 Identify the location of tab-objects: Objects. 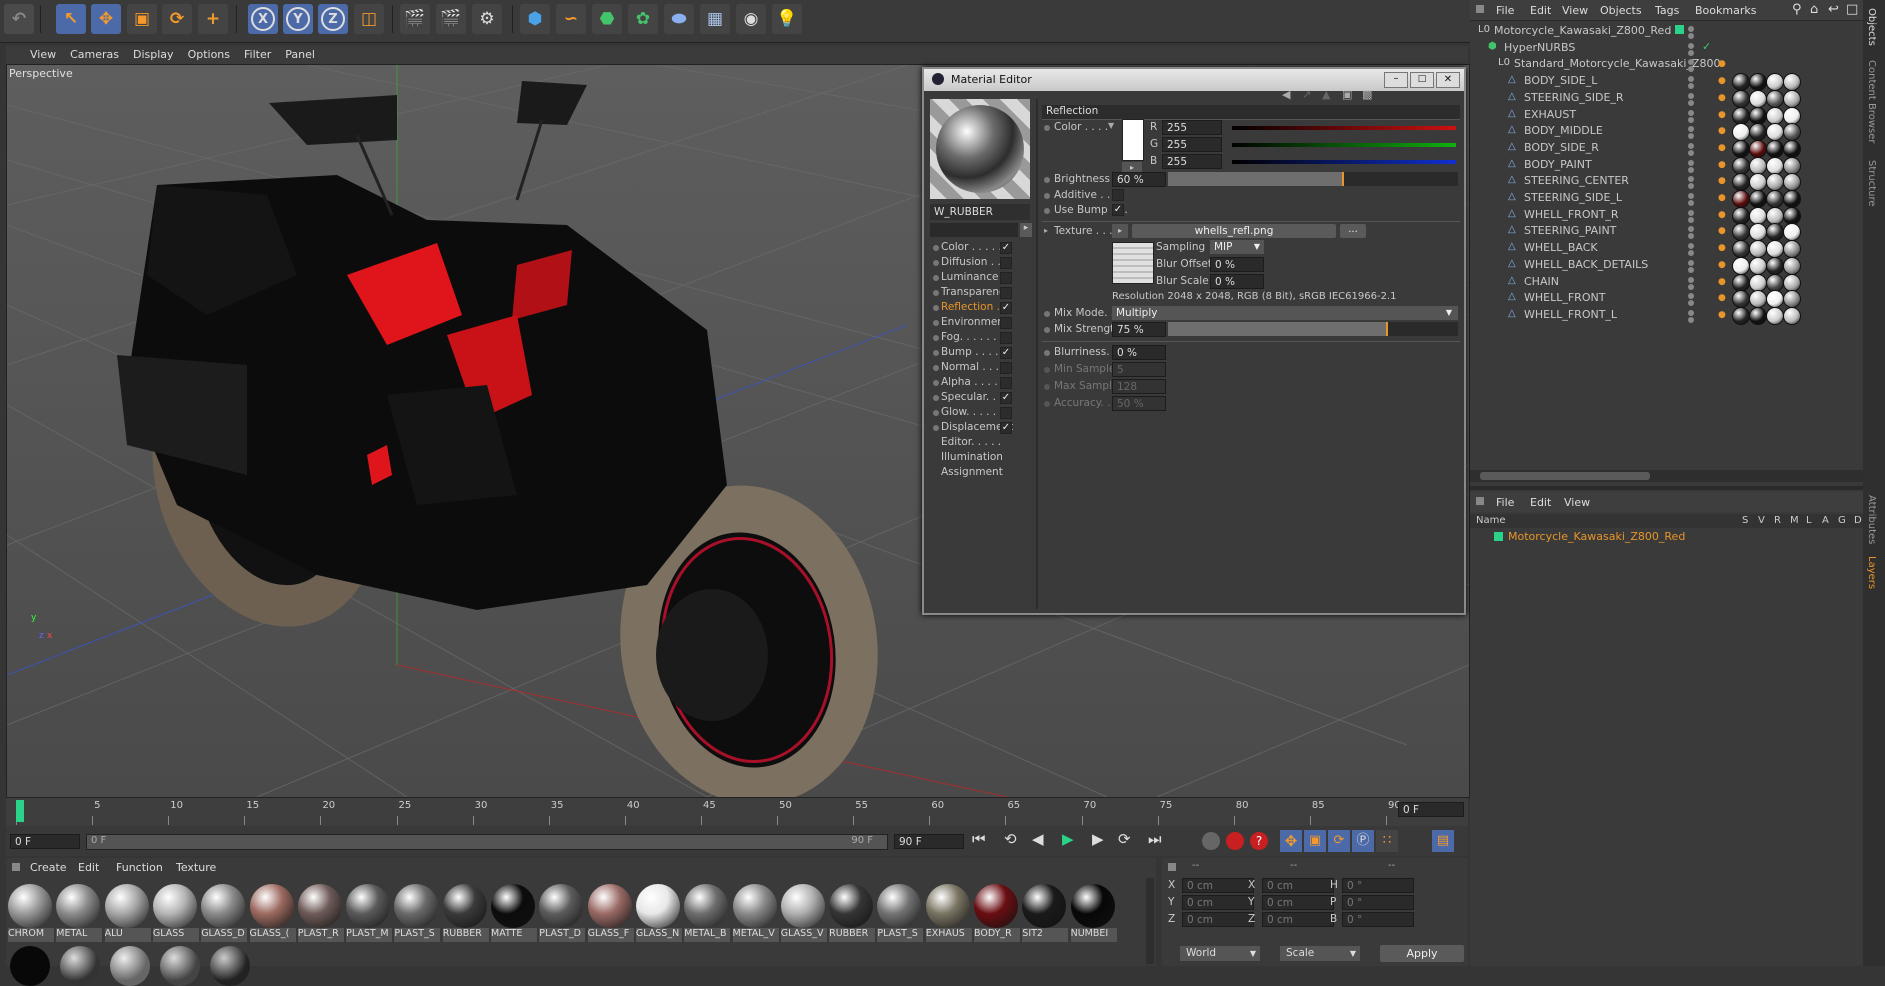
(1871, 27).